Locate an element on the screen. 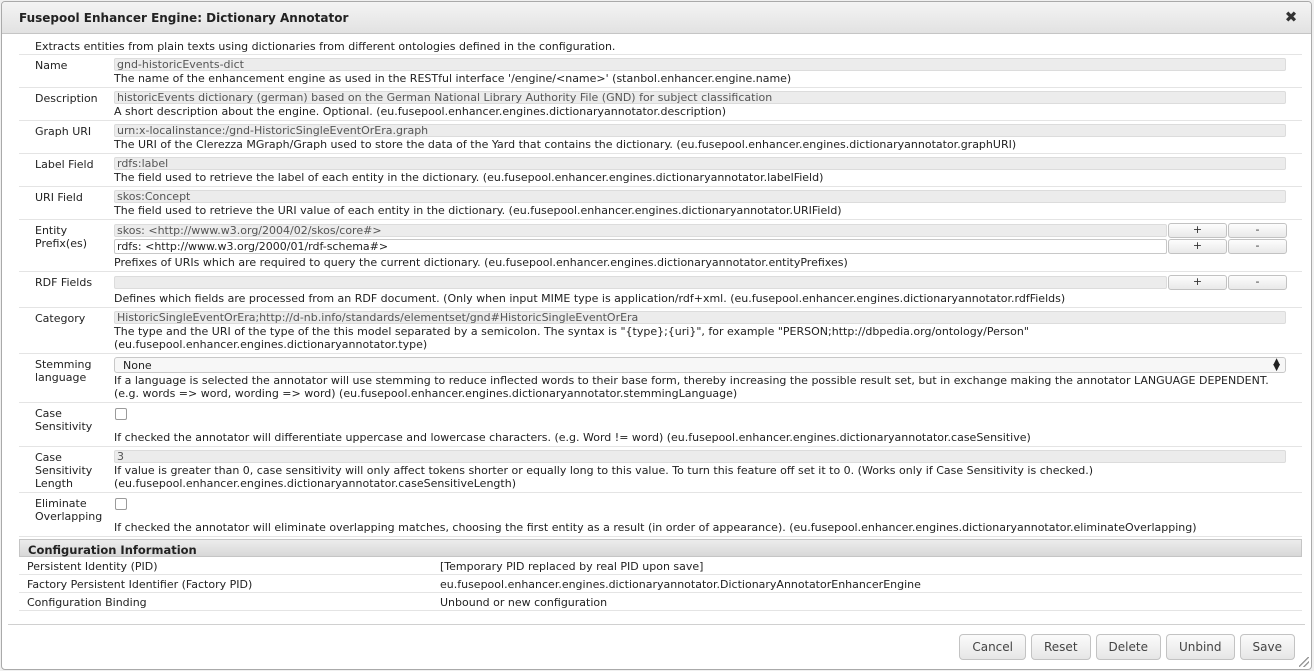 The image size is (1314, 671). uri-field-input: skos:Concept is located at coordinates (700, 196).